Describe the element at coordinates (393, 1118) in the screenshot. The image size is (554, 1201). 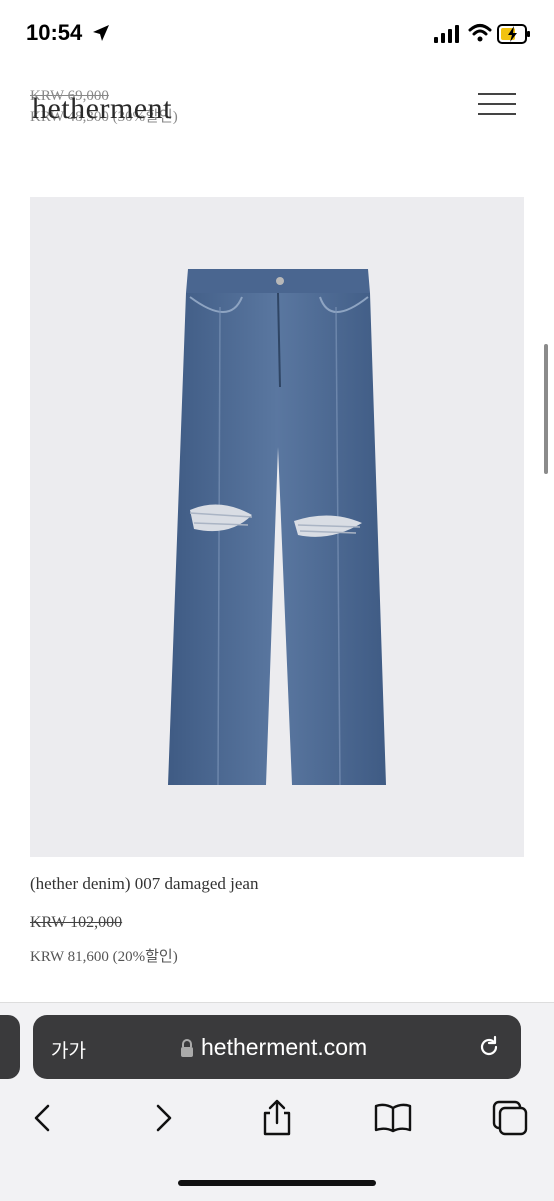
I see `bookmarks-icon` at that location.